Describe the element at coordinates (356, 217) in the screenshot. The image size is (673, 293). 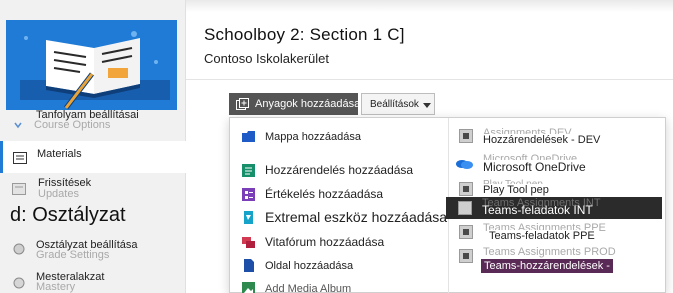
I see `menu-item-label: Extremal eszköz hozzáadása` at that location.